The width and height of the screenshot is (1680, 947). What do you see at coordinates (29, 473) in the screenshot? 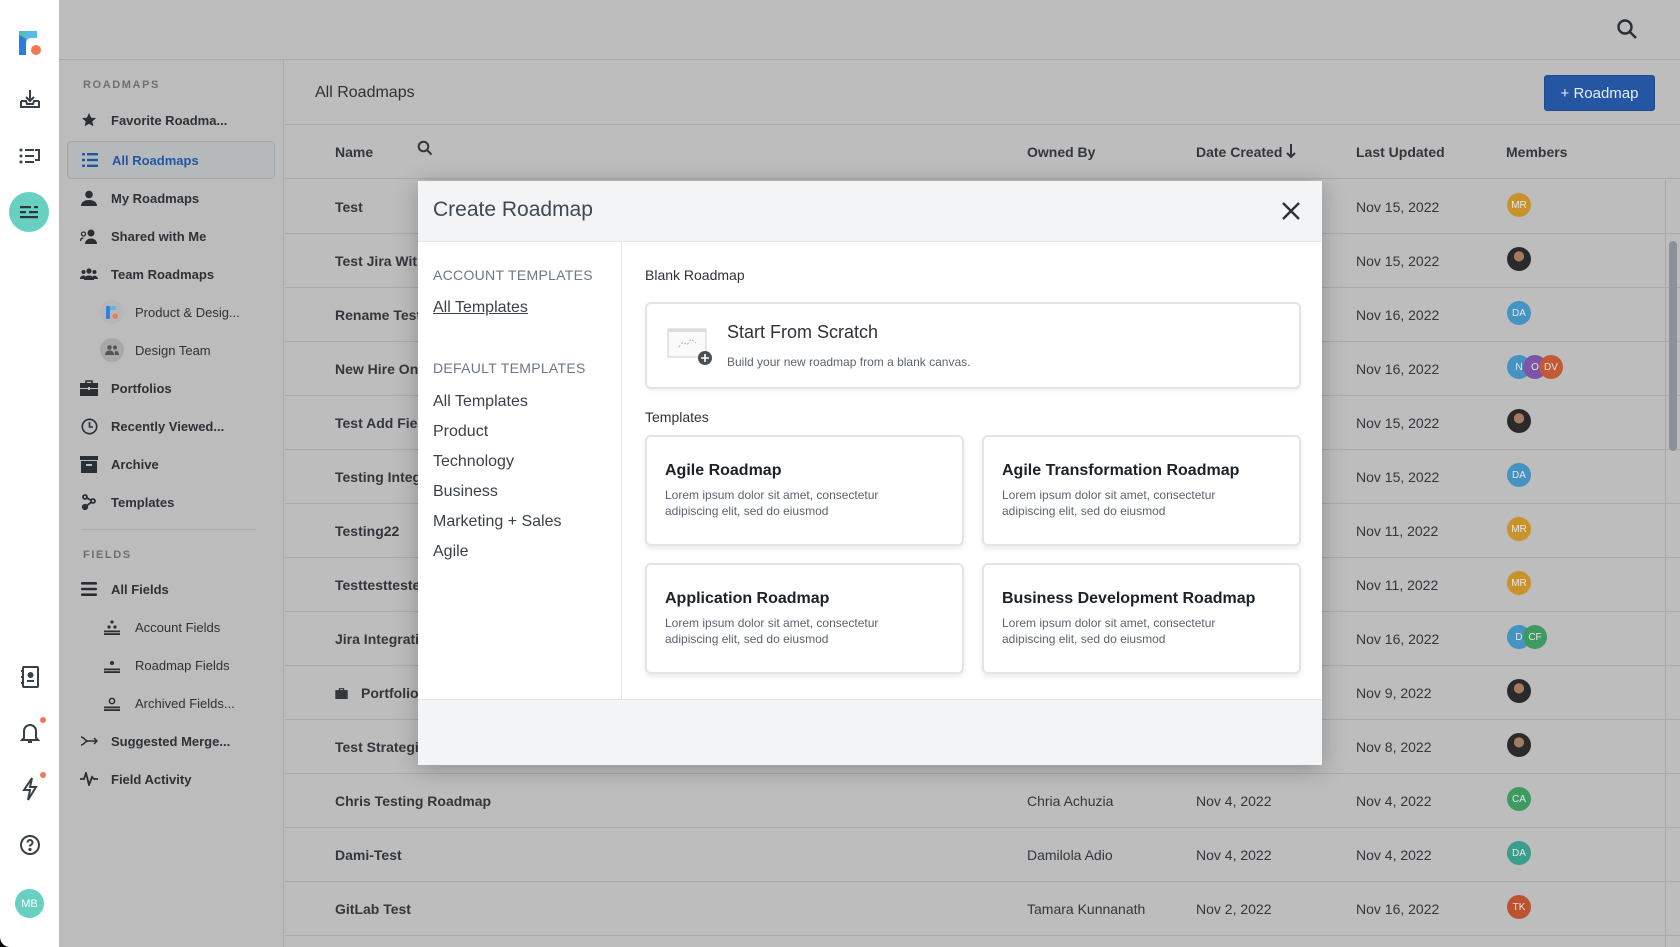
I see `app-rail: MB` at bounding box center [29, 473].